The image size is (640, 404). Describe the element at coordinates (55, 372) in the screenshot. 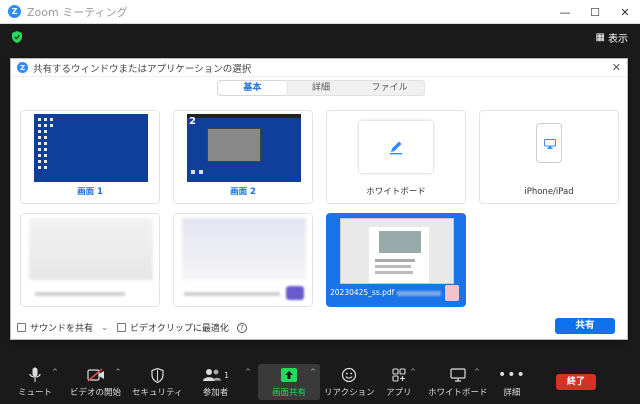

I see `mute-options-caret: ^` at that location.